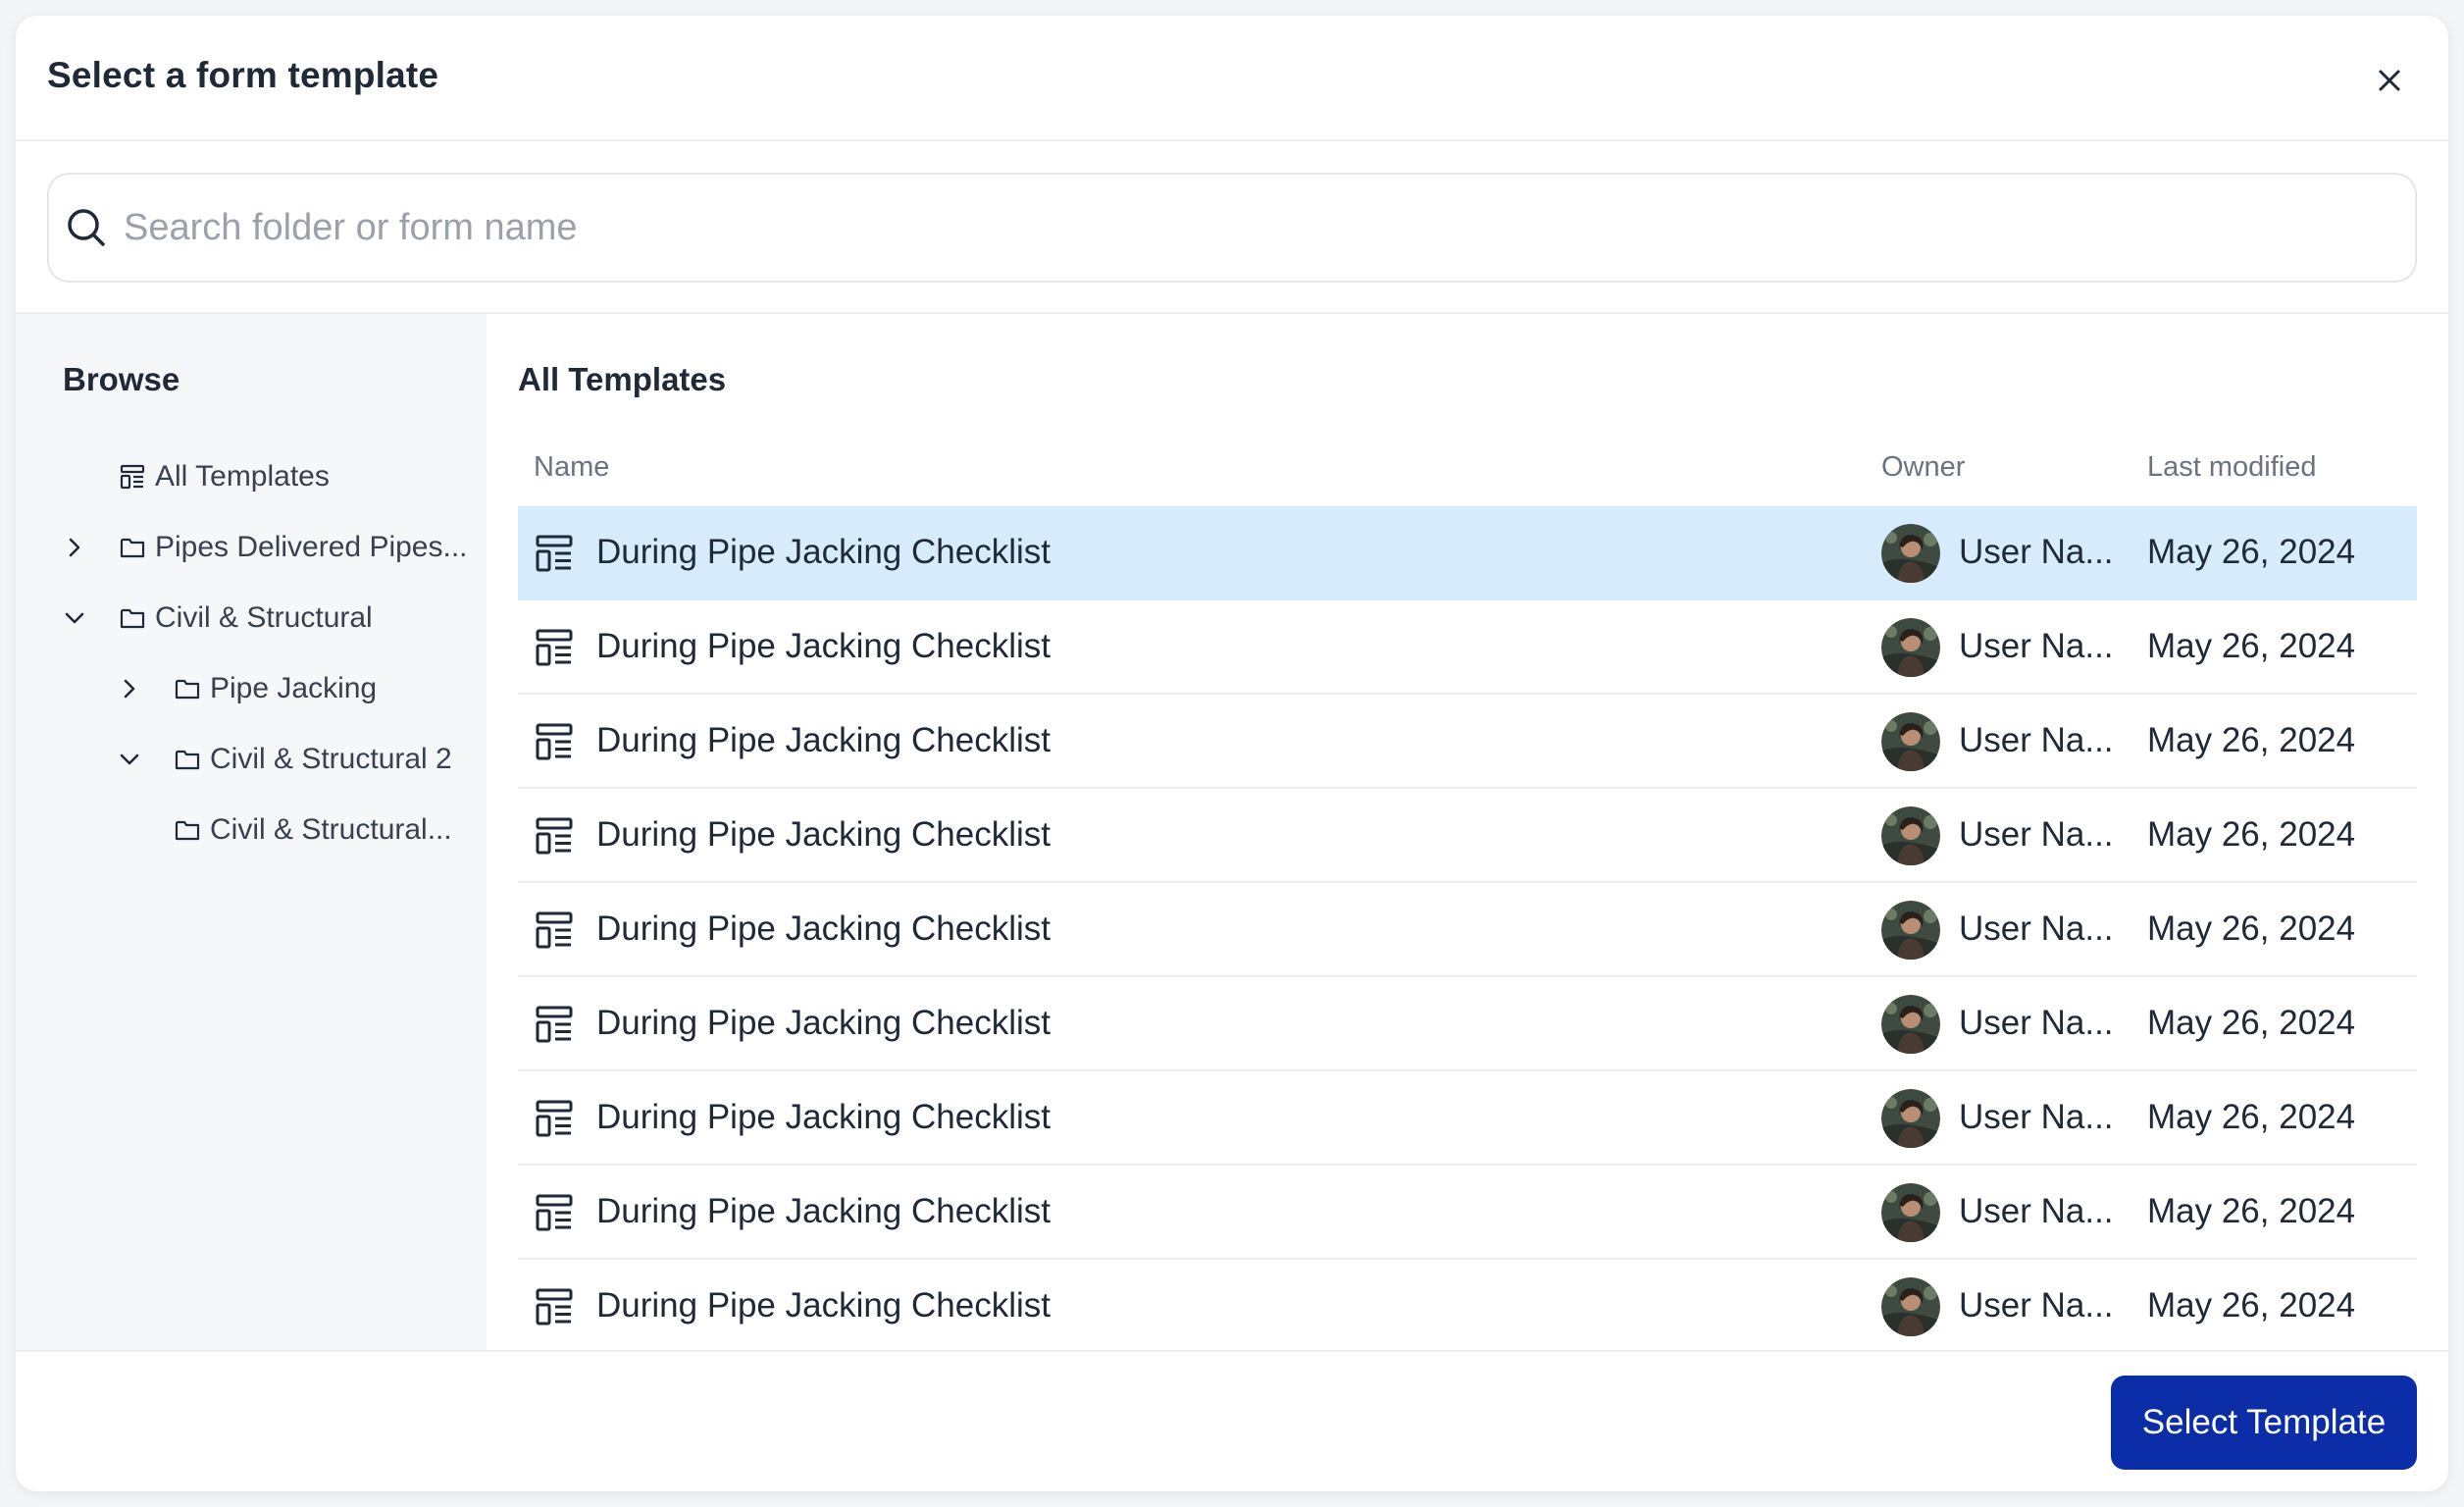 The width and height of the screenshot is (2464, 1507). I want to click on sidebar-title: Browse, so click(121, 379).